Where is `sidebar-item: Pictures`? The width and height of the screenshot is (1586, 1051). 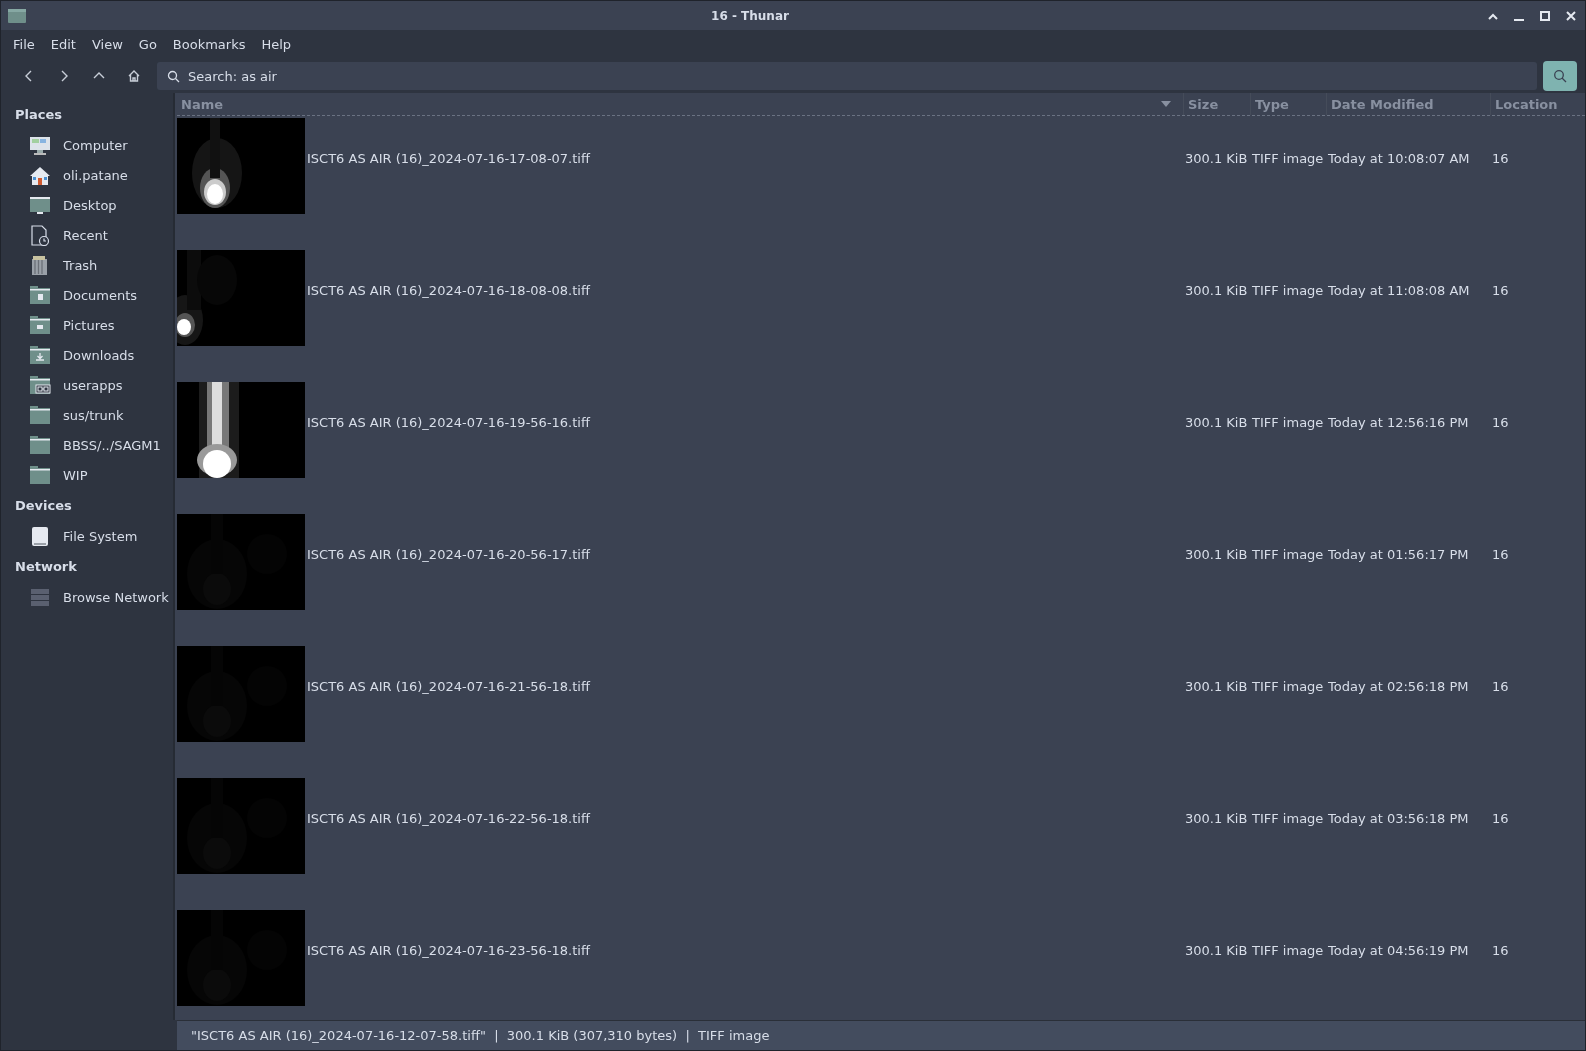
sidebar-item: Pictures is located at coordinates (87, 325).